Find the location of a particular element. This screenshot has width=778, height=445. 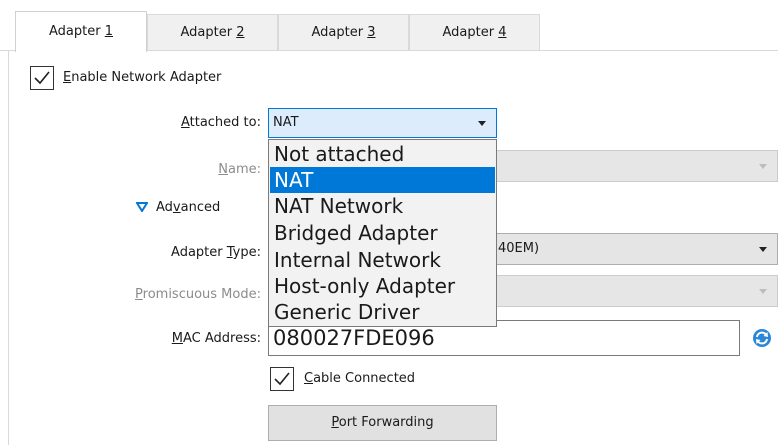

adapter-type-label: Adapter Type: is located at coordinates (205, 252).